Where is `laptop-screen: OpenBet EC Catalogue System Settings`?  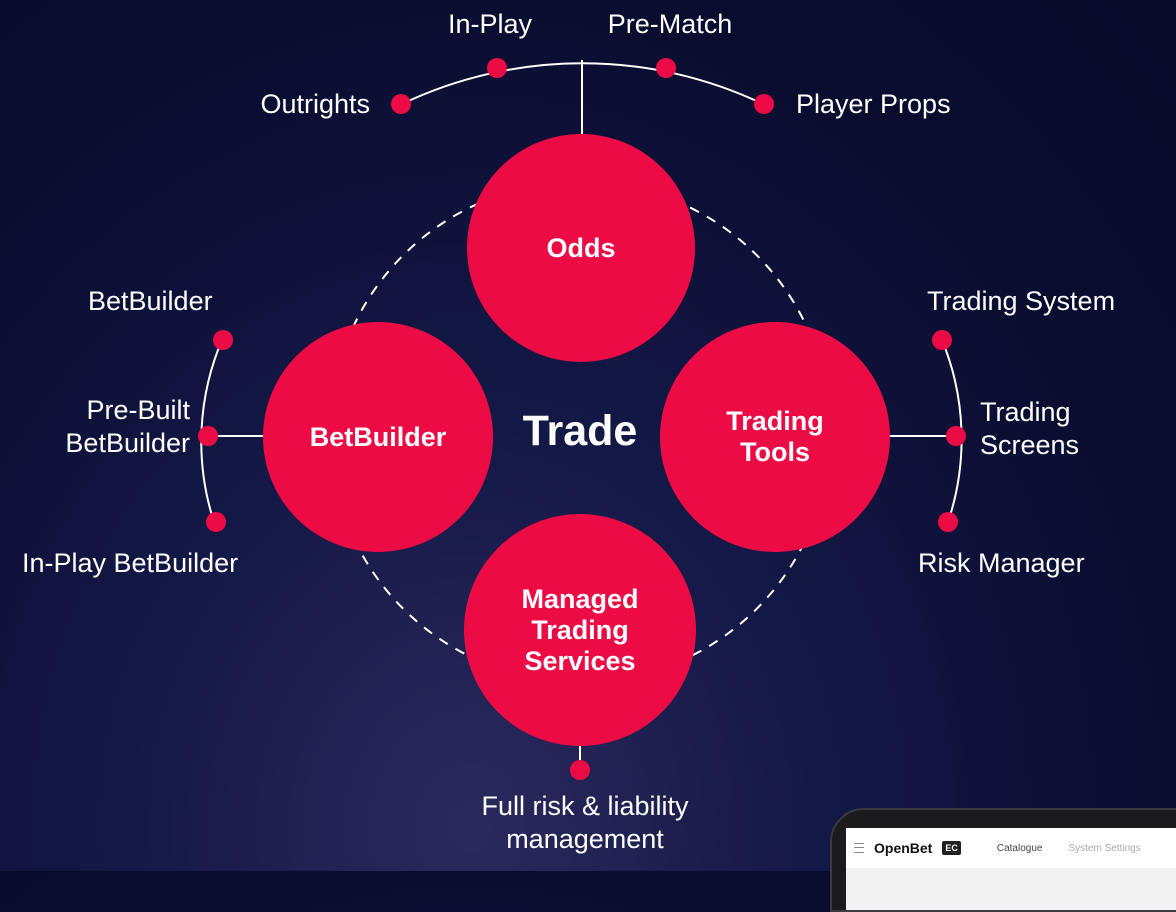 laptop-screen: OpenBet EC Catalogue System Settings is located at coordinates (1011, 869).